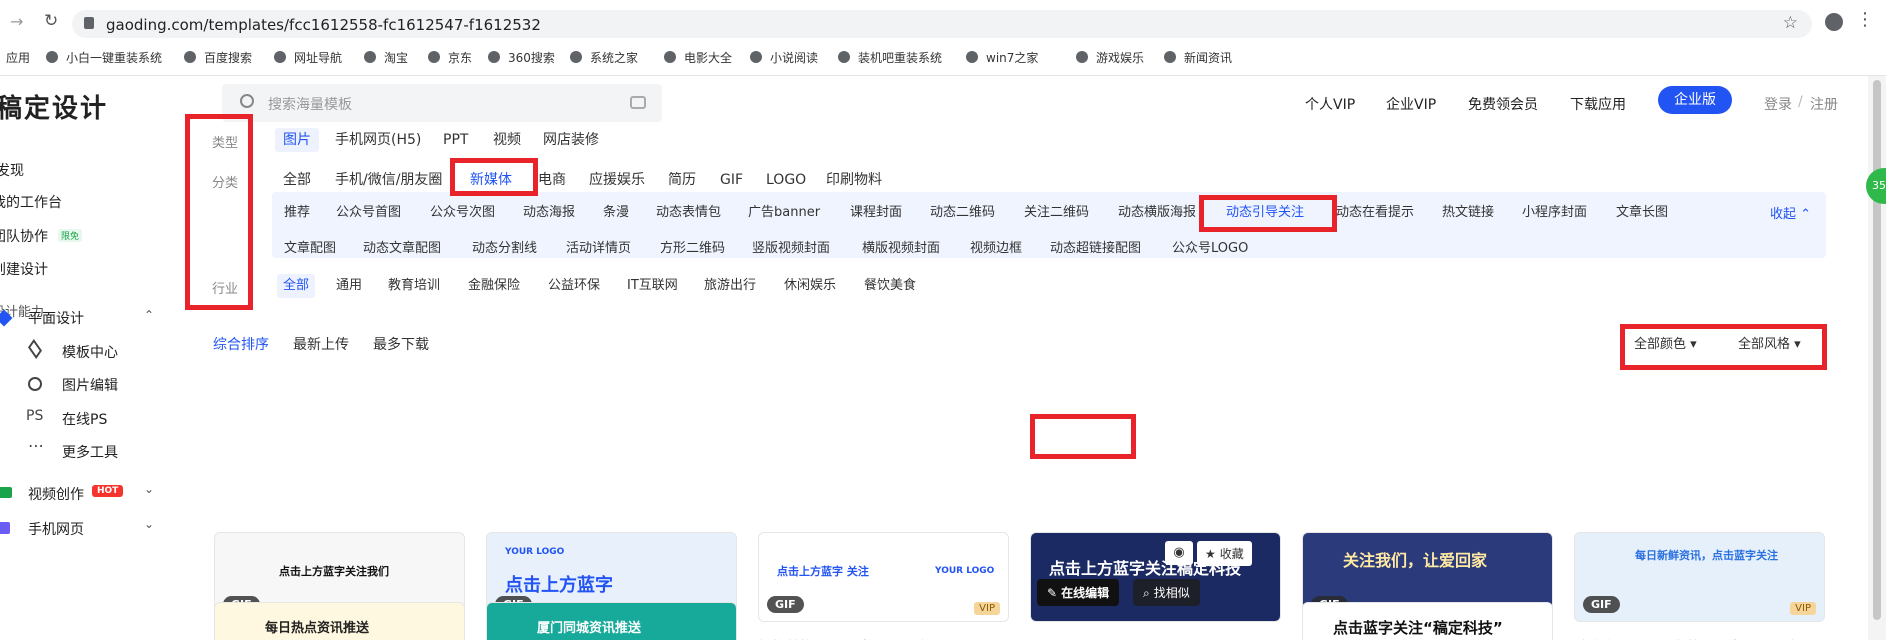 The image size is (1886, 640). What do you see at coordinates (1166, 592) in the screenshot?
I see `find-similar-button: ⌕ 找相似` at bounding box center [1166, 592].